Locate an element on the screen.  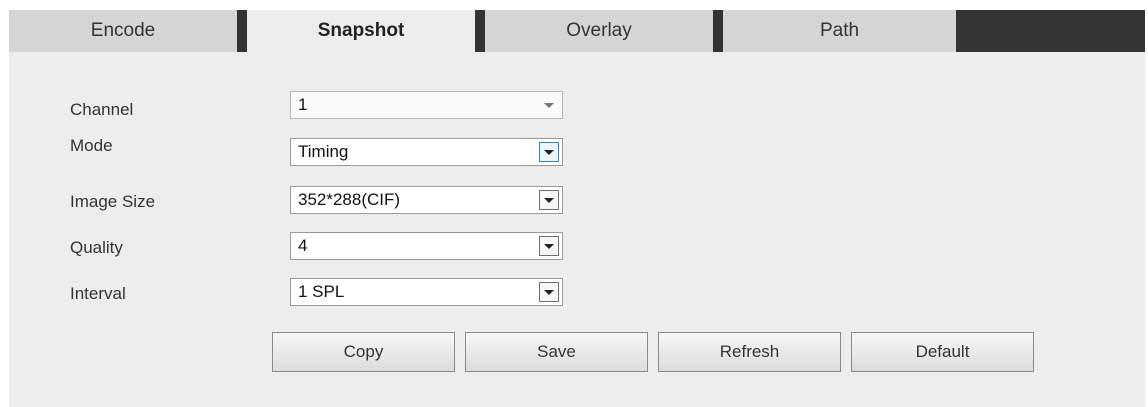
mode-select: Timing is located at coordinates (426, 152).